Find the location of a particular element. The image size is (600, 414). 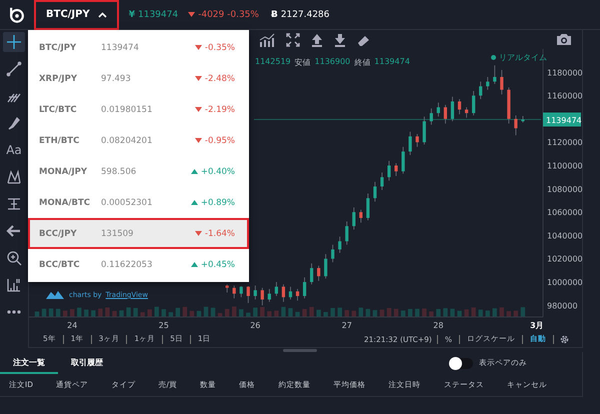

legend-value: 1139474 is located at coordinates (392, 62).